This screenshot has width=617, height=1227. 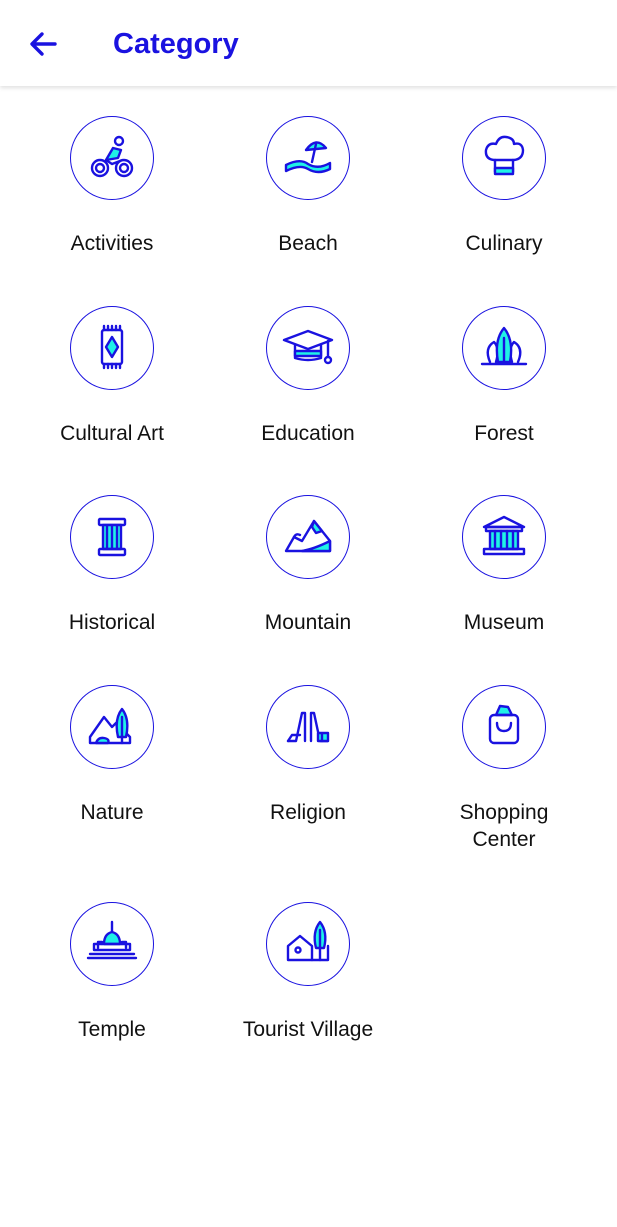 I want to click on chef-hat-icon, so click(x=504, y=155).